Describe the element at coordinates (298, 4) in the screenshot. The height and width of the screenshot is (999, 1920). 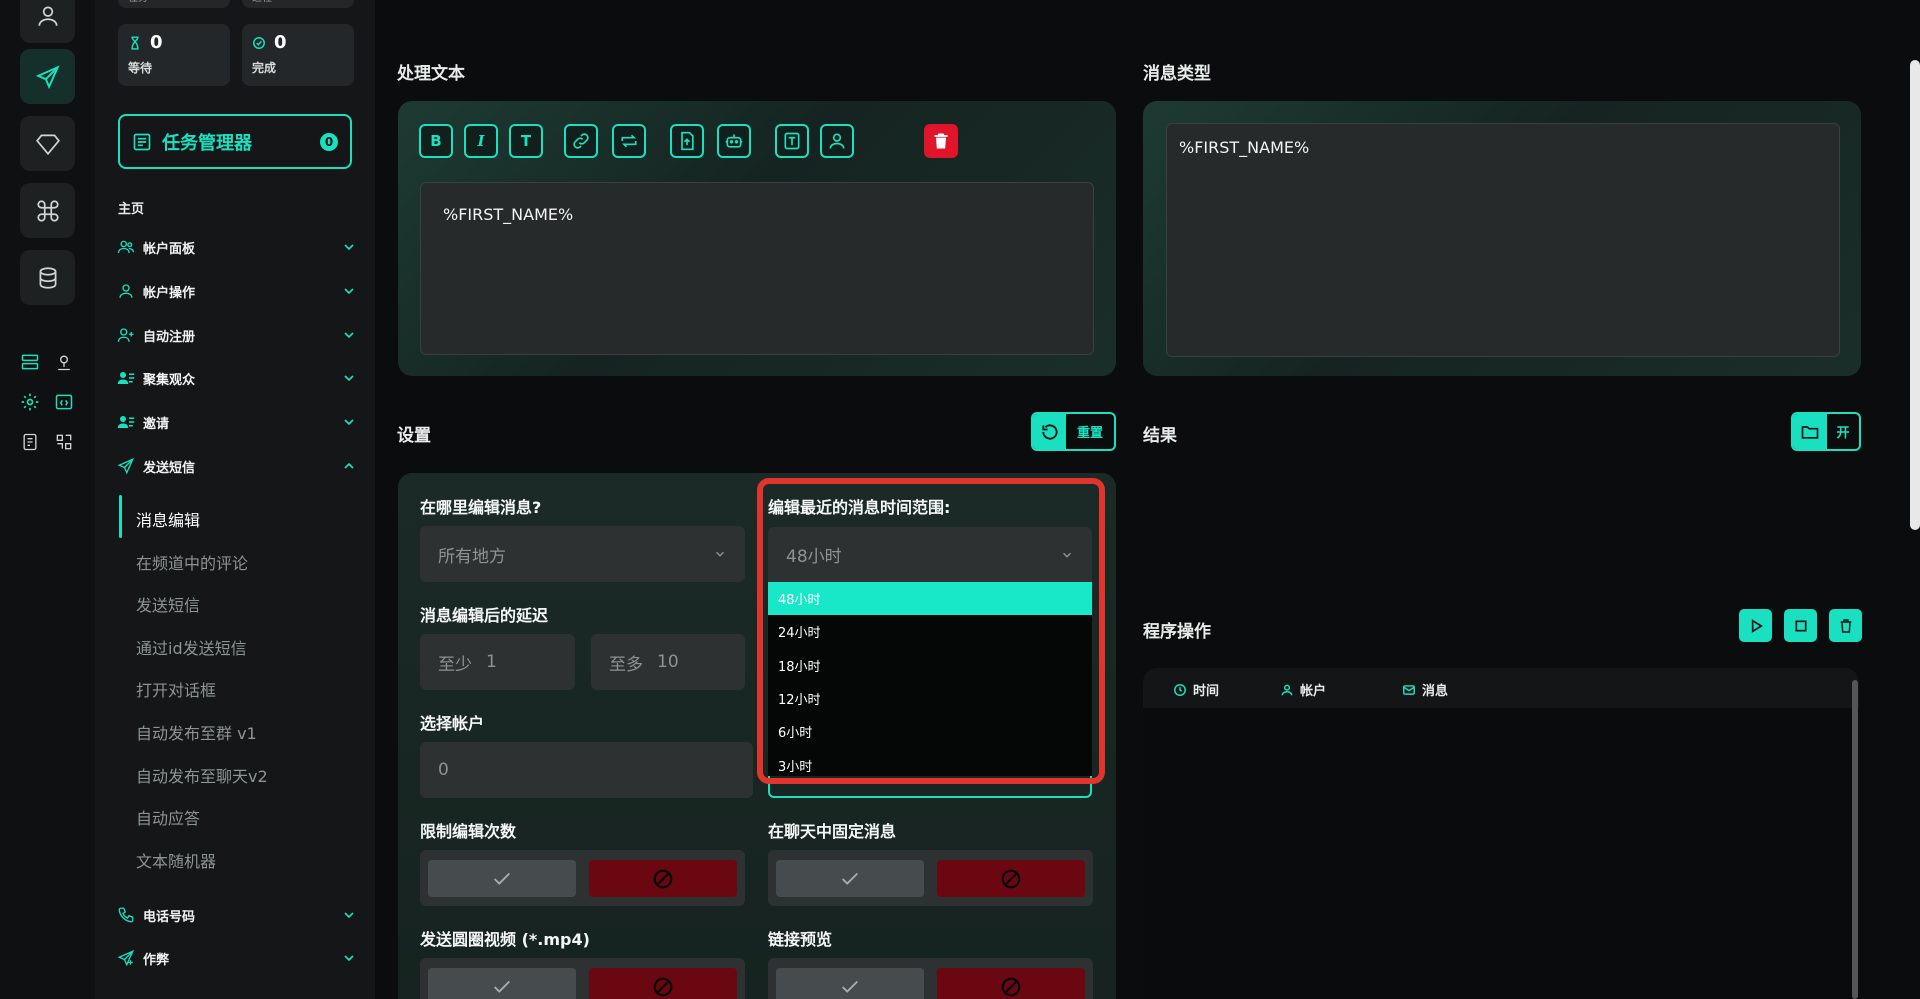
I see `stat-process-label: 进程` at that location.